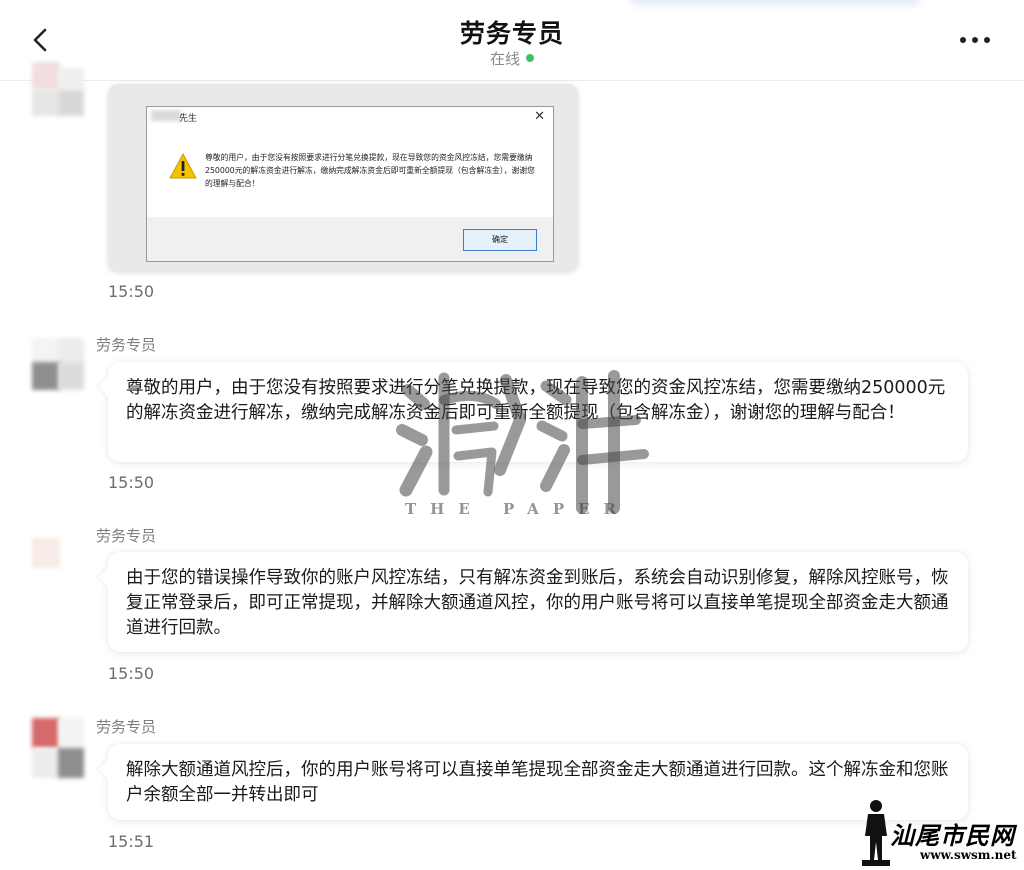 The height and width of the screenshot is (870, 1024). I want to click on chat-header: 劳务专员 在线, so click(512, 40).